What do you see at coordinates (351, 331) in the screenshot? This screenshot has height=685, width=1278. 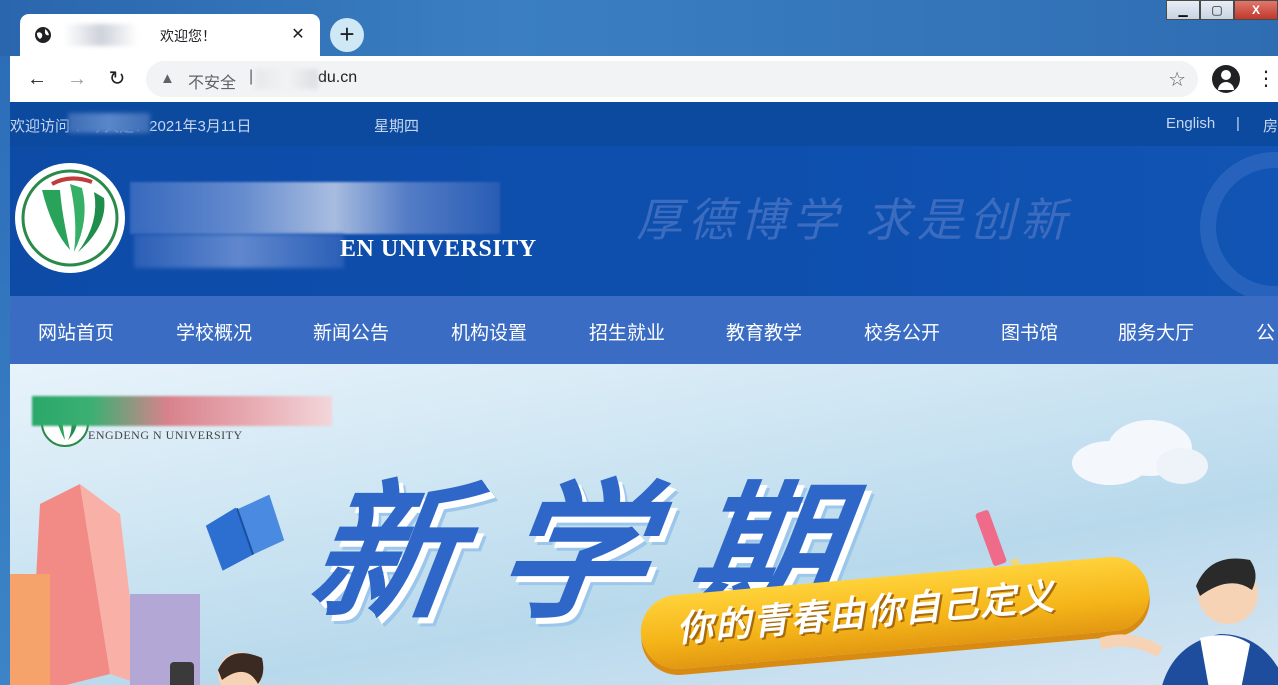 I see `nav-item-news: 新闻公告` at bounding box center [351, 331].